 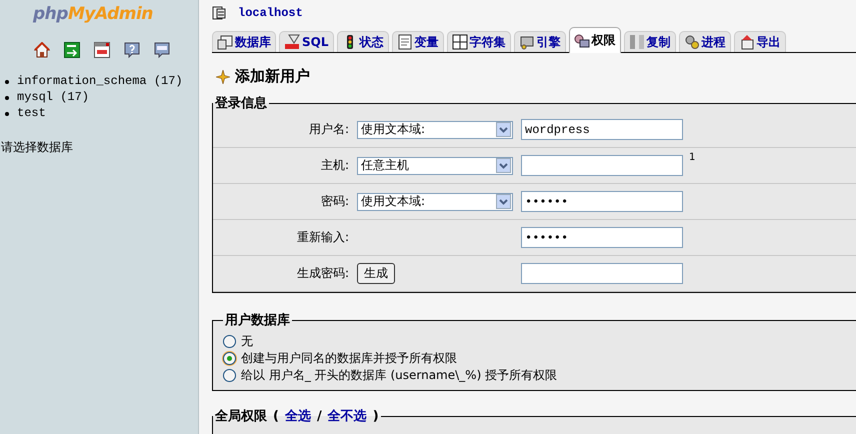 What do you see at coordinates (100, 81) in the screenshot?
I see `database-link: information_schema (17)` at bounding box center [100, 81].